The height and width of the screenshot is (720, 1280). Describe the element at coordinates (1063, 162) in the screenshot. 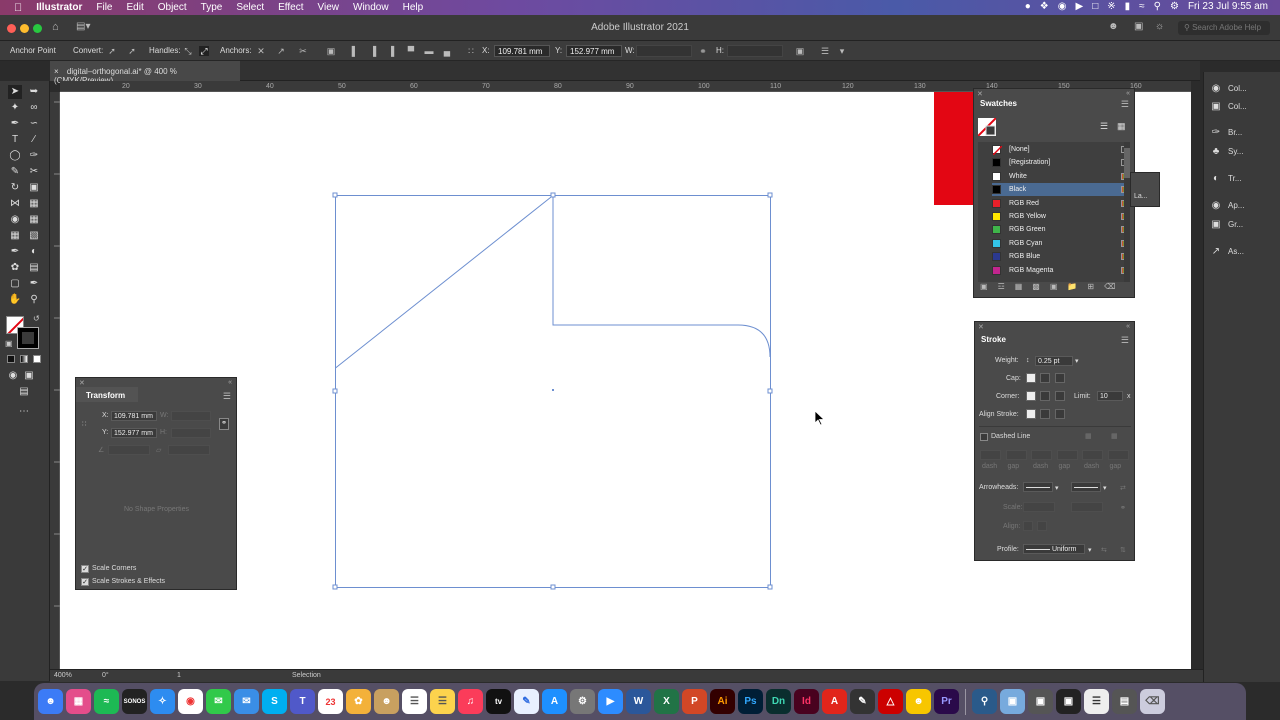

I see `swatch-item: [Registration]` at that location.